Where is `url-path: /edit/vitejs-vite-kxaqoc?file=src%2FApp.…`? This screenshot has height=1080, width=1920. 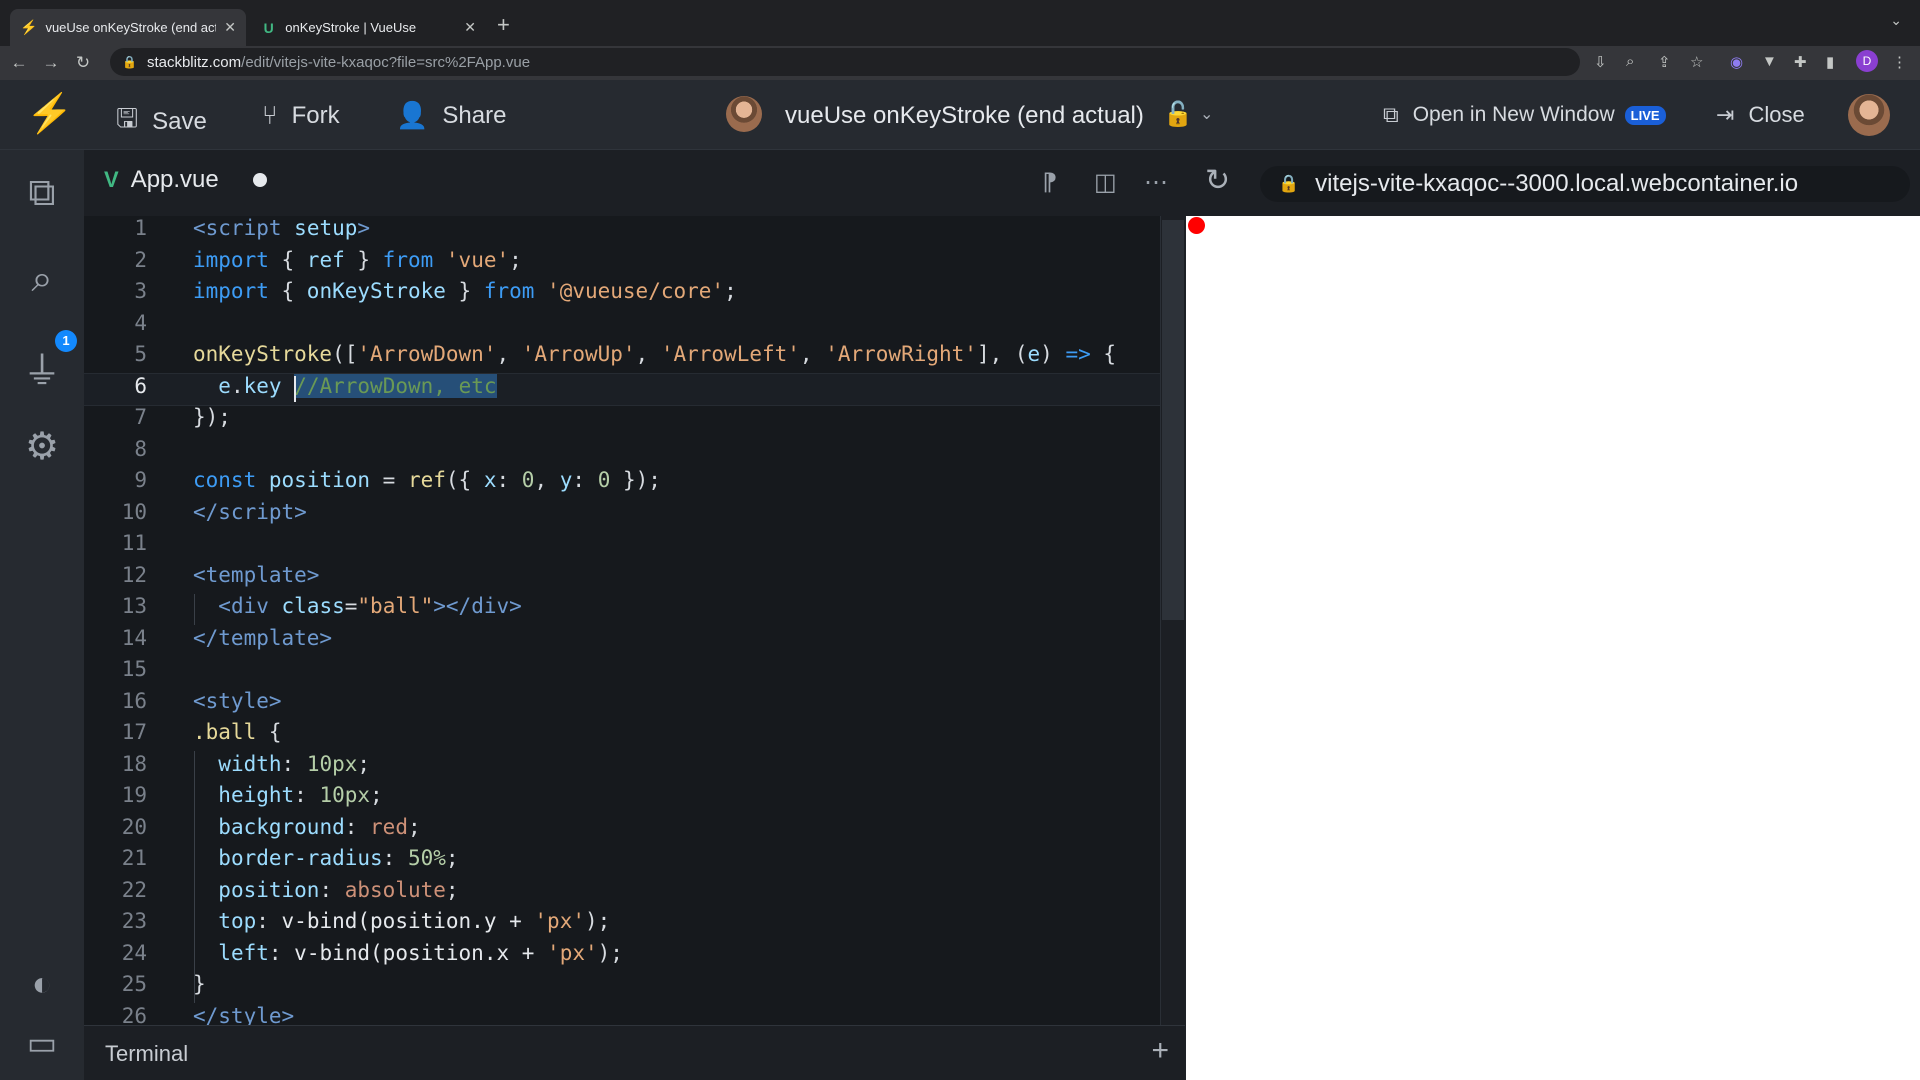 url-path: /edit/vitejs-vite-kxaqoc?file=src%2FApp.… is located at coordinates (386, 62).